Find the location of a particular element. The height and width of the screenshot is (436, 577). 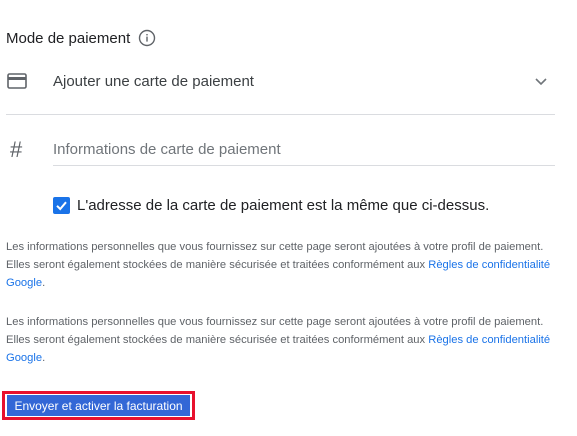

credit-card-icon is located at coordinates (17, 81).